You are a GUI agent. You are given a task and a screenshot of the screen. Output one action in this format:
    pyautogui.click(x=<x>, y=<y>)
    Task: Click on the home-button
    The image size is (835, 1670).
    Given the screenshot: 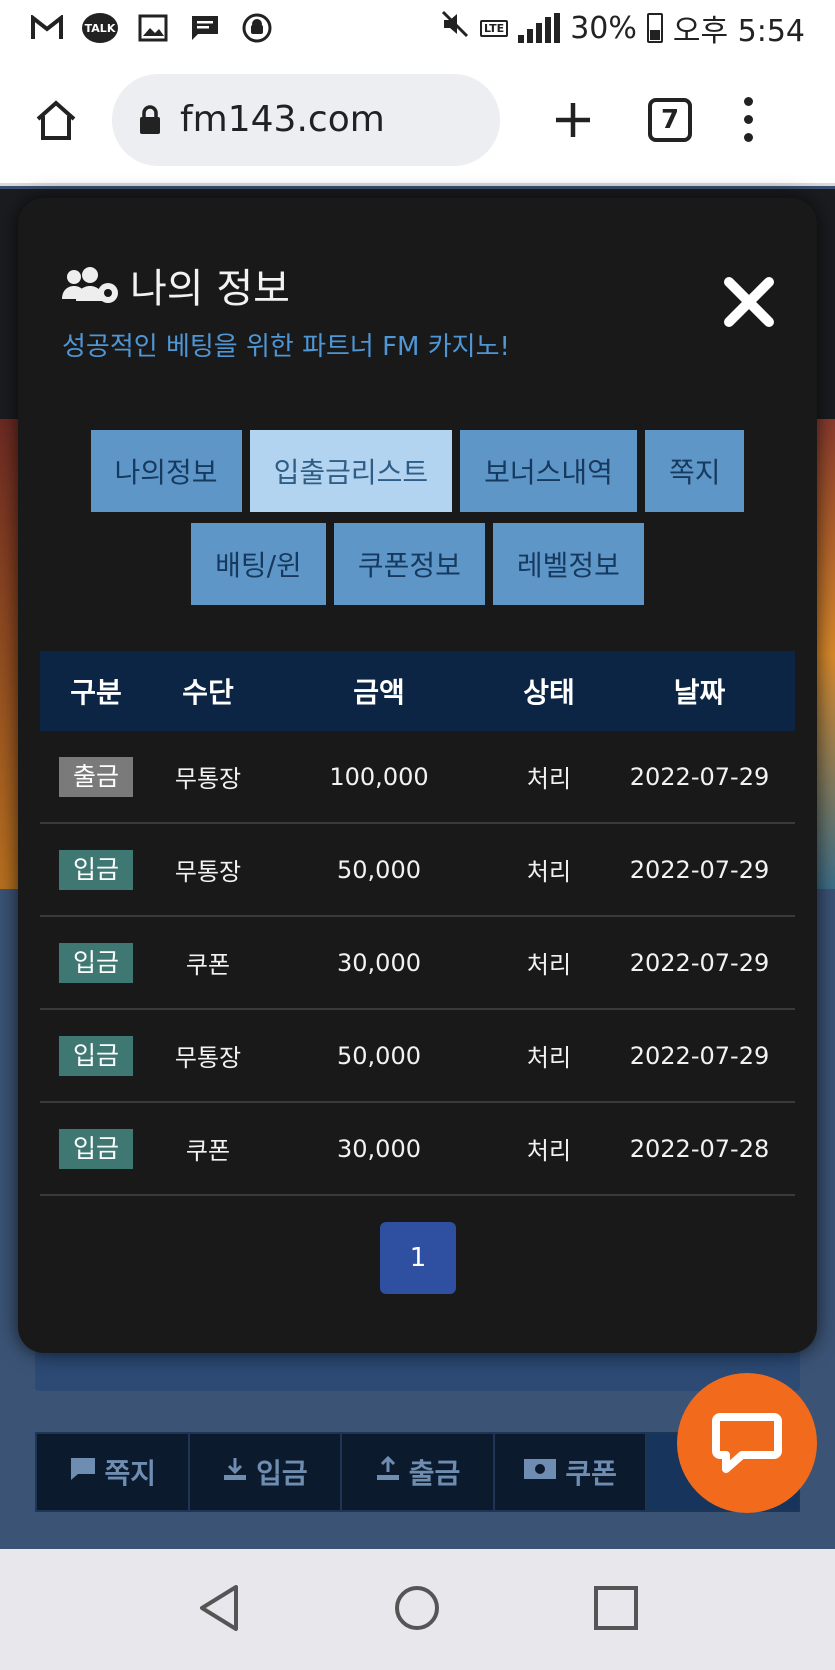 What is the action you would take?
    pyautogui.click(x=56, y=120)
    